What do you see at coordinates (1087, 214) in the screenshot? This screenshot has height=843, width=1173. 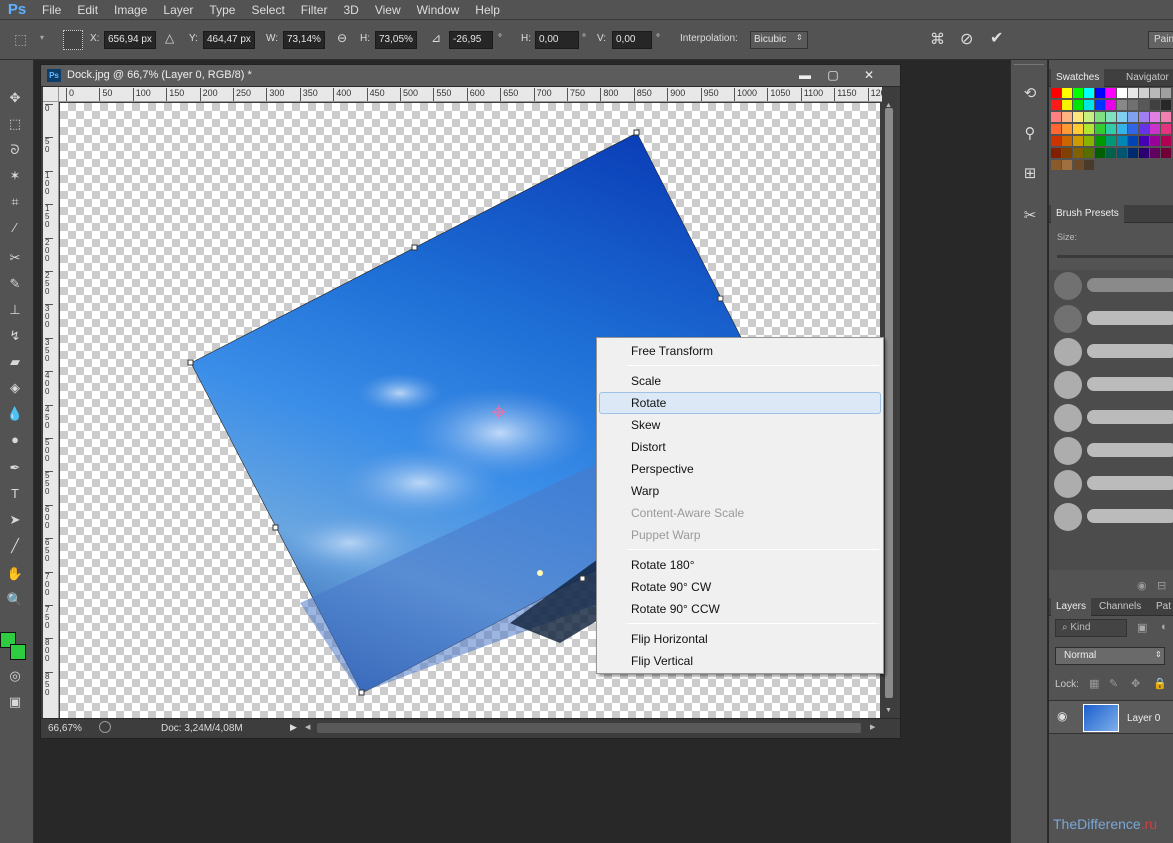 I see `tab-brush-presets: Brush Presets` at bounding box center [1087, 214].